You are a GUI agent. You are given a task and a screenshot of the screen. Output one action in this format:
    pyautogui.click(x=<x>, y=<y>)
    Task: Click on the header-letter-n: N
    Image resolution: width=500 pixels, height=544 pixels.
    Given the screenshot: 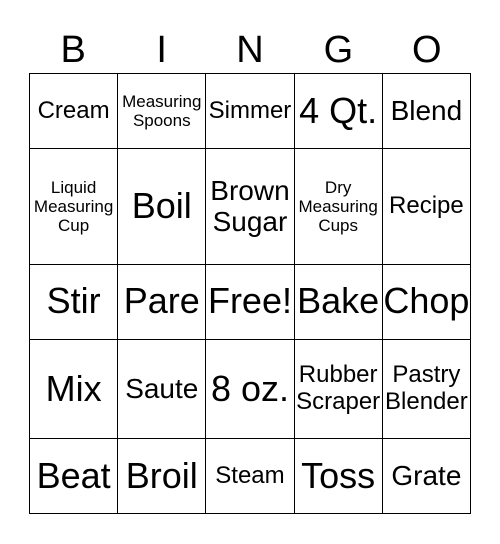 What is the action you would take?
    pyautogui.click(x=250, y=50)
    